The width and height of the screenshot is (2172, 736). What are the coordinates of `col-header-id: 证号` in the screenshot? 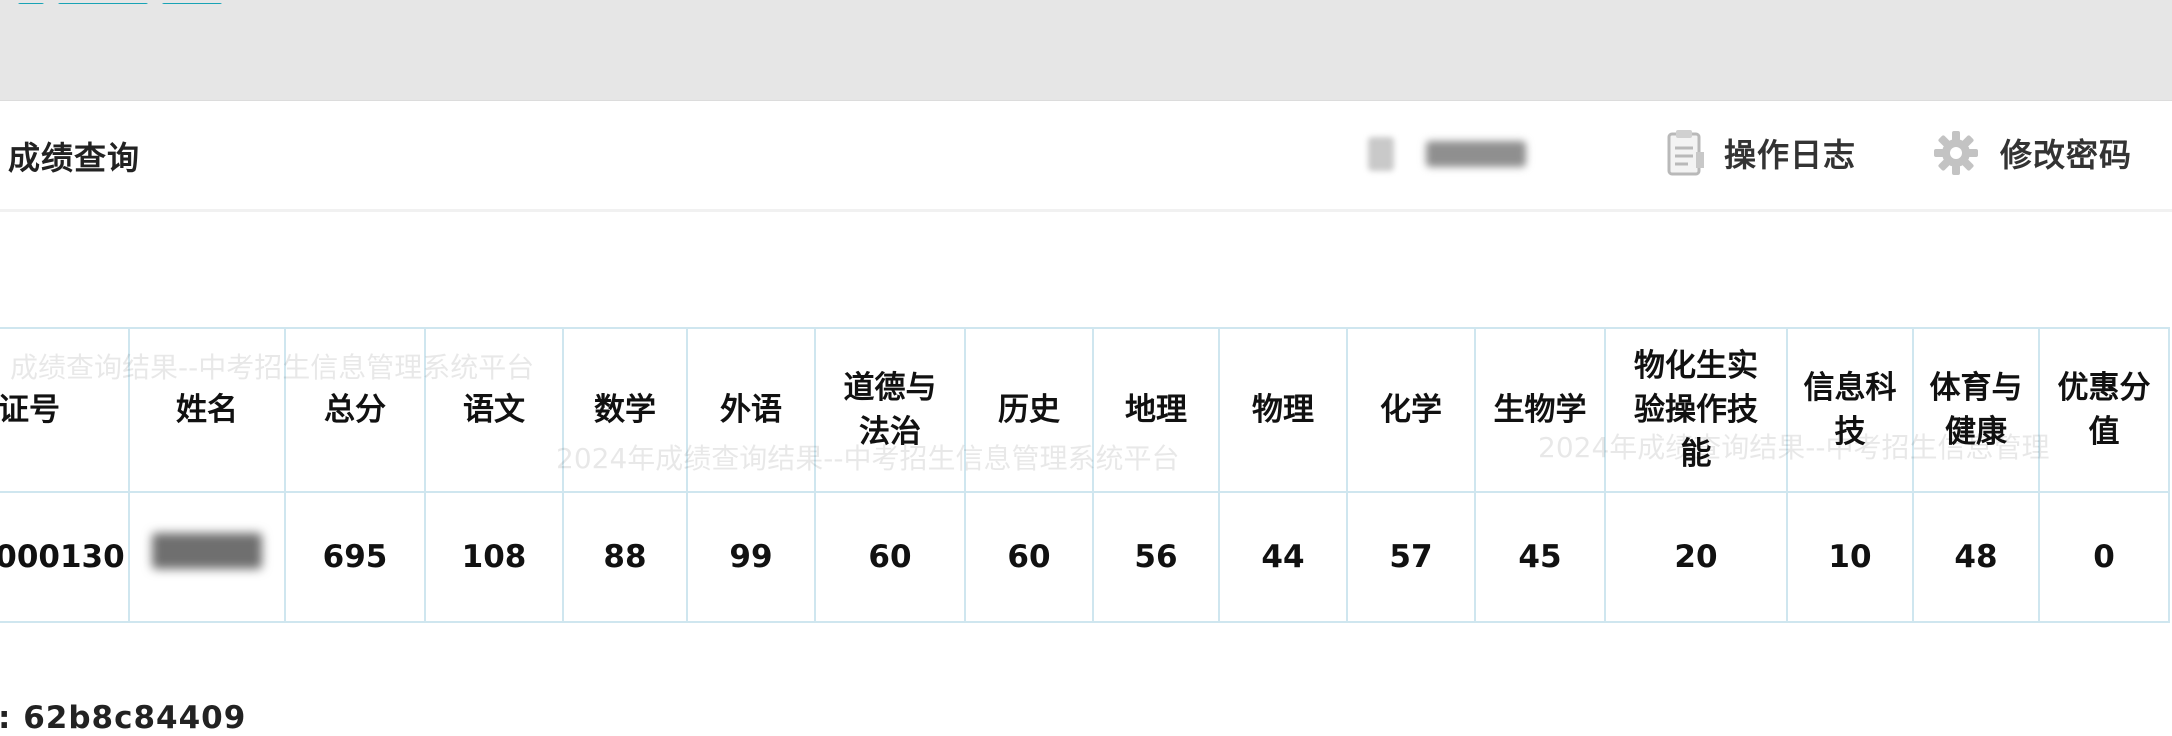 It's located at (65, 410).